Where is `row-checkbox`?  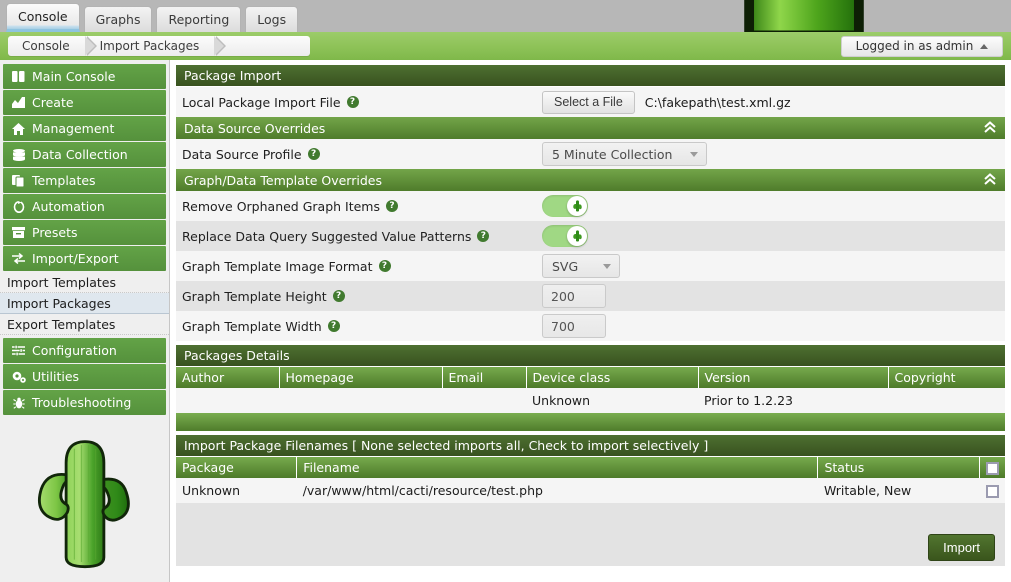
row-checkbox is located at coordinates (992, 491).